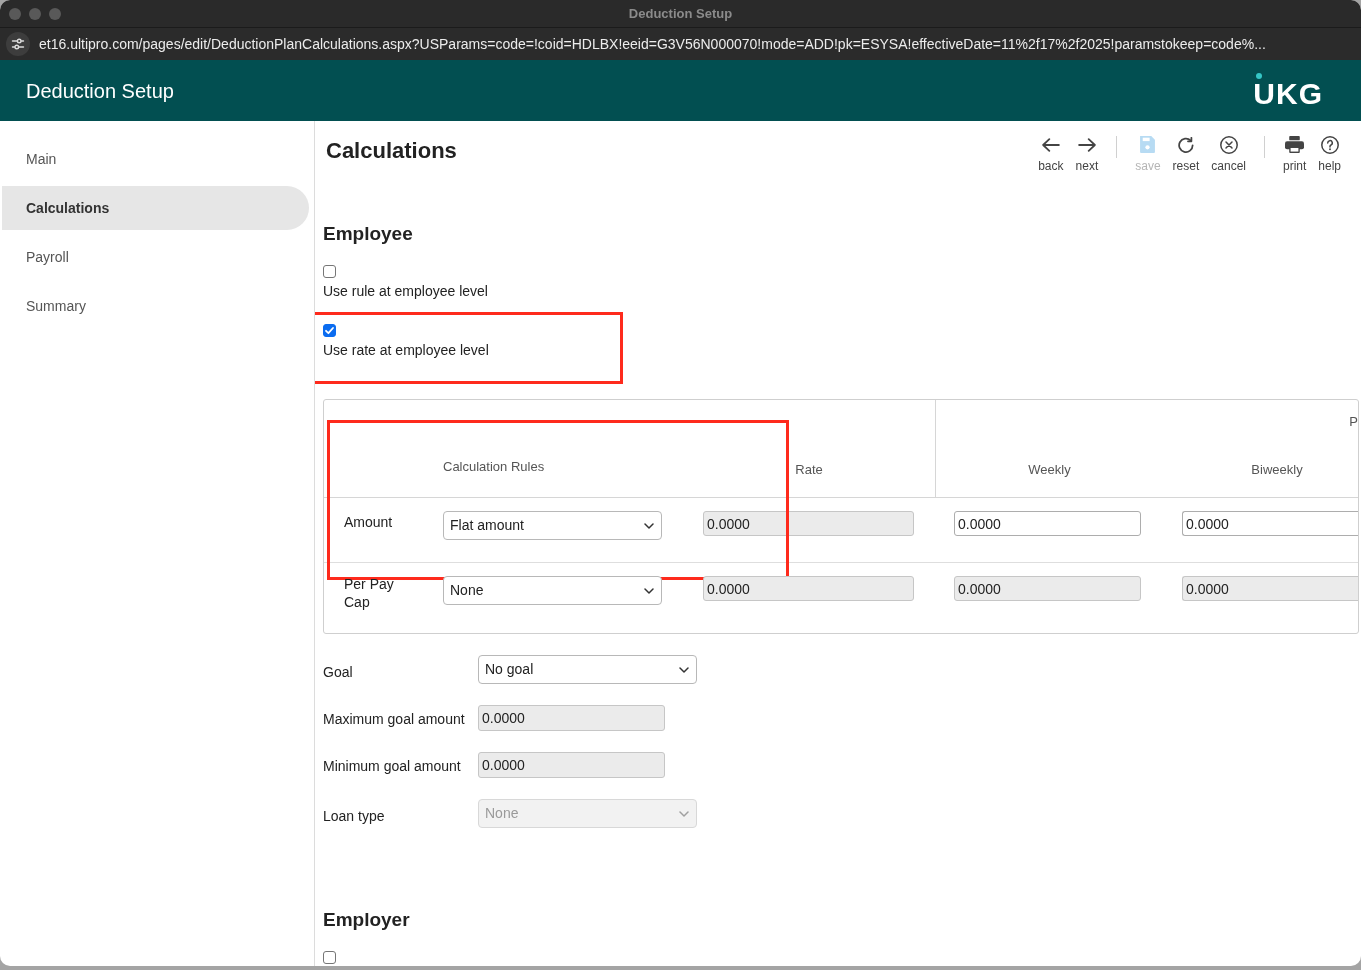 This screenshot has height=970, width=1361. I want to click on row-label: Amount, so click(368, 522).